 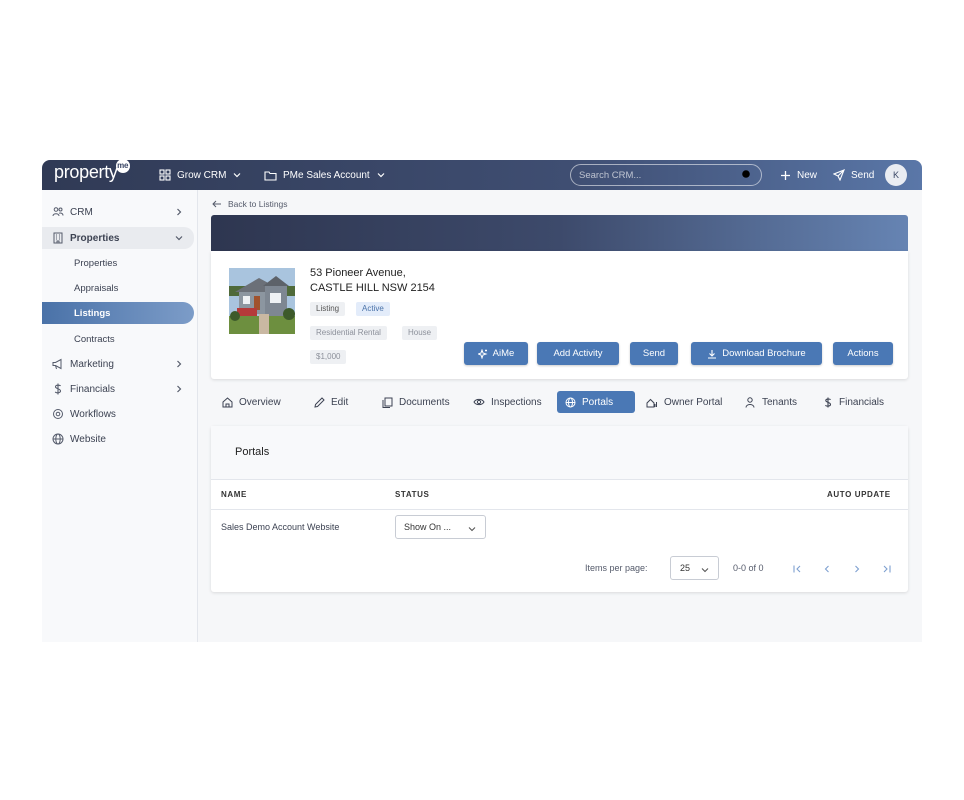 What do you see at coordinates (58, 238) in the screenshot?
I see `building-icon` at bounding box center [58, 238].